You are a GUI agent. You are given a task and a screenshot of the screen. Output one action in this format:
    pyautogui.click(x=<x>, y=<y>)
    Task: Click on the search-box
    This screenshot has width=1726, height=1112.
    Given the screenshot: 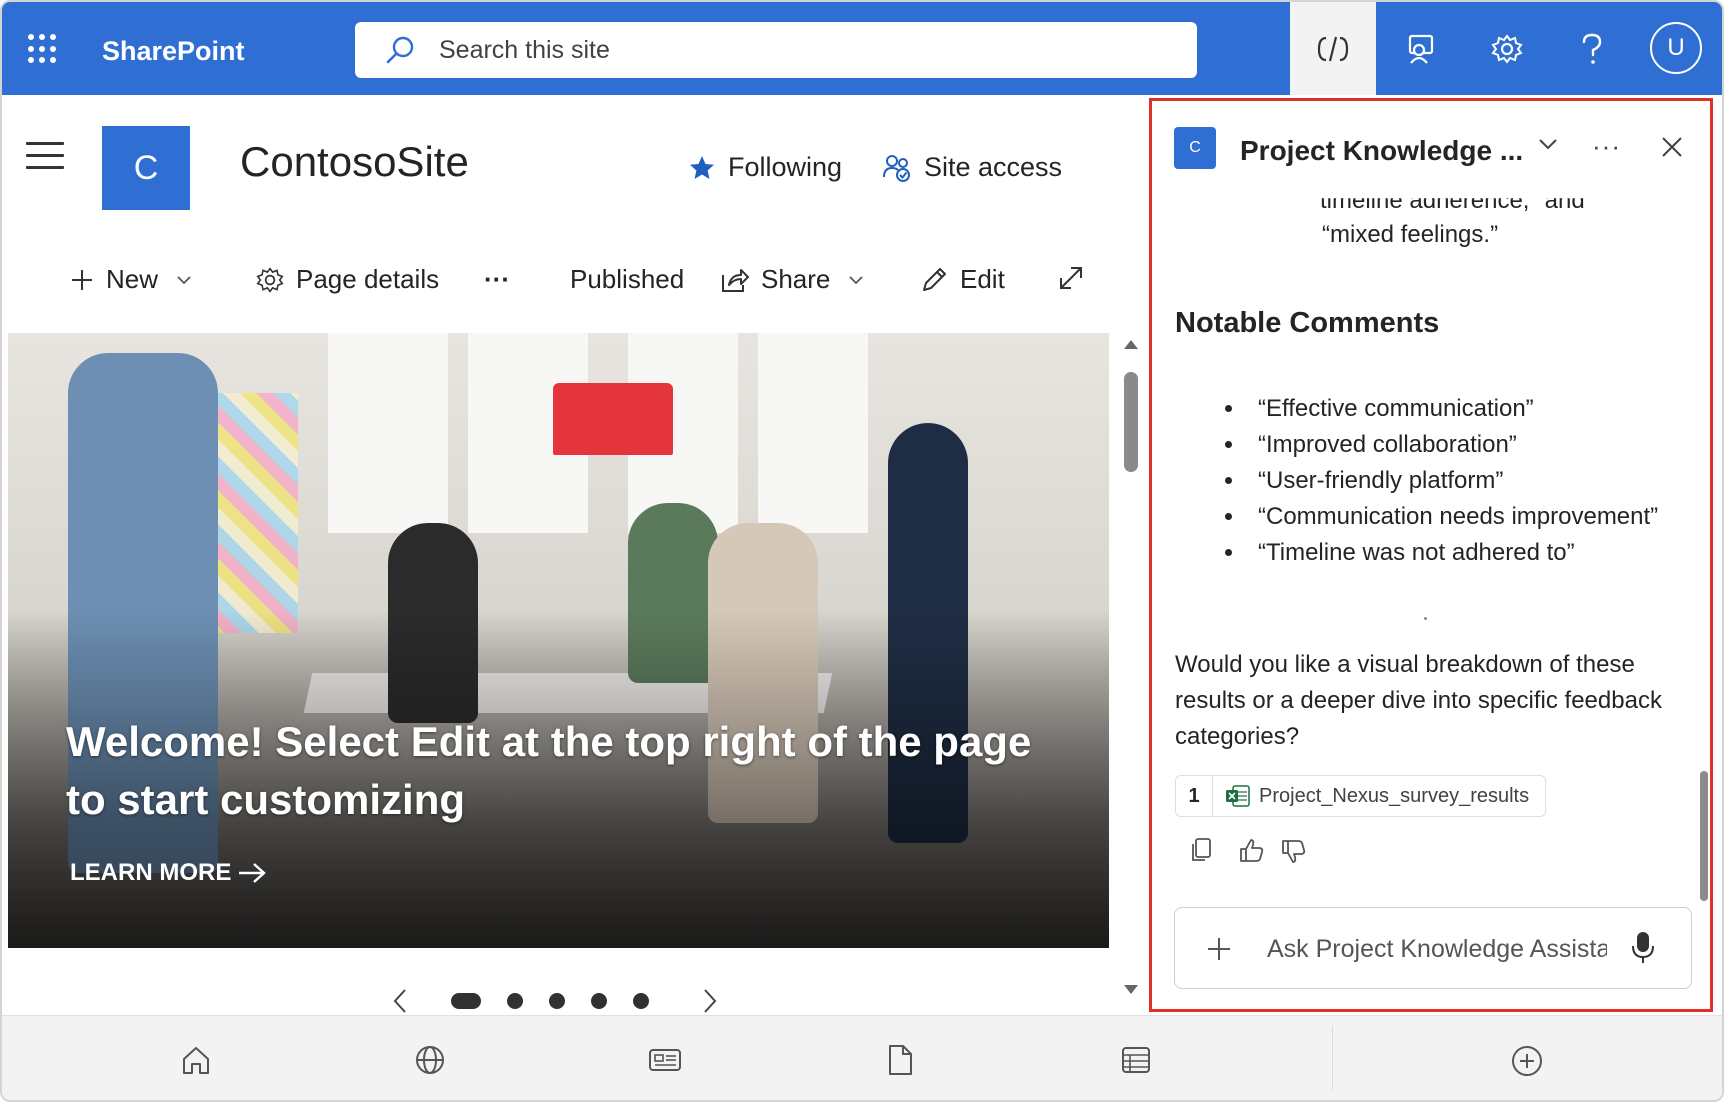 What is the action you would take?
    pyautogui.click(x=776, y=50)
    